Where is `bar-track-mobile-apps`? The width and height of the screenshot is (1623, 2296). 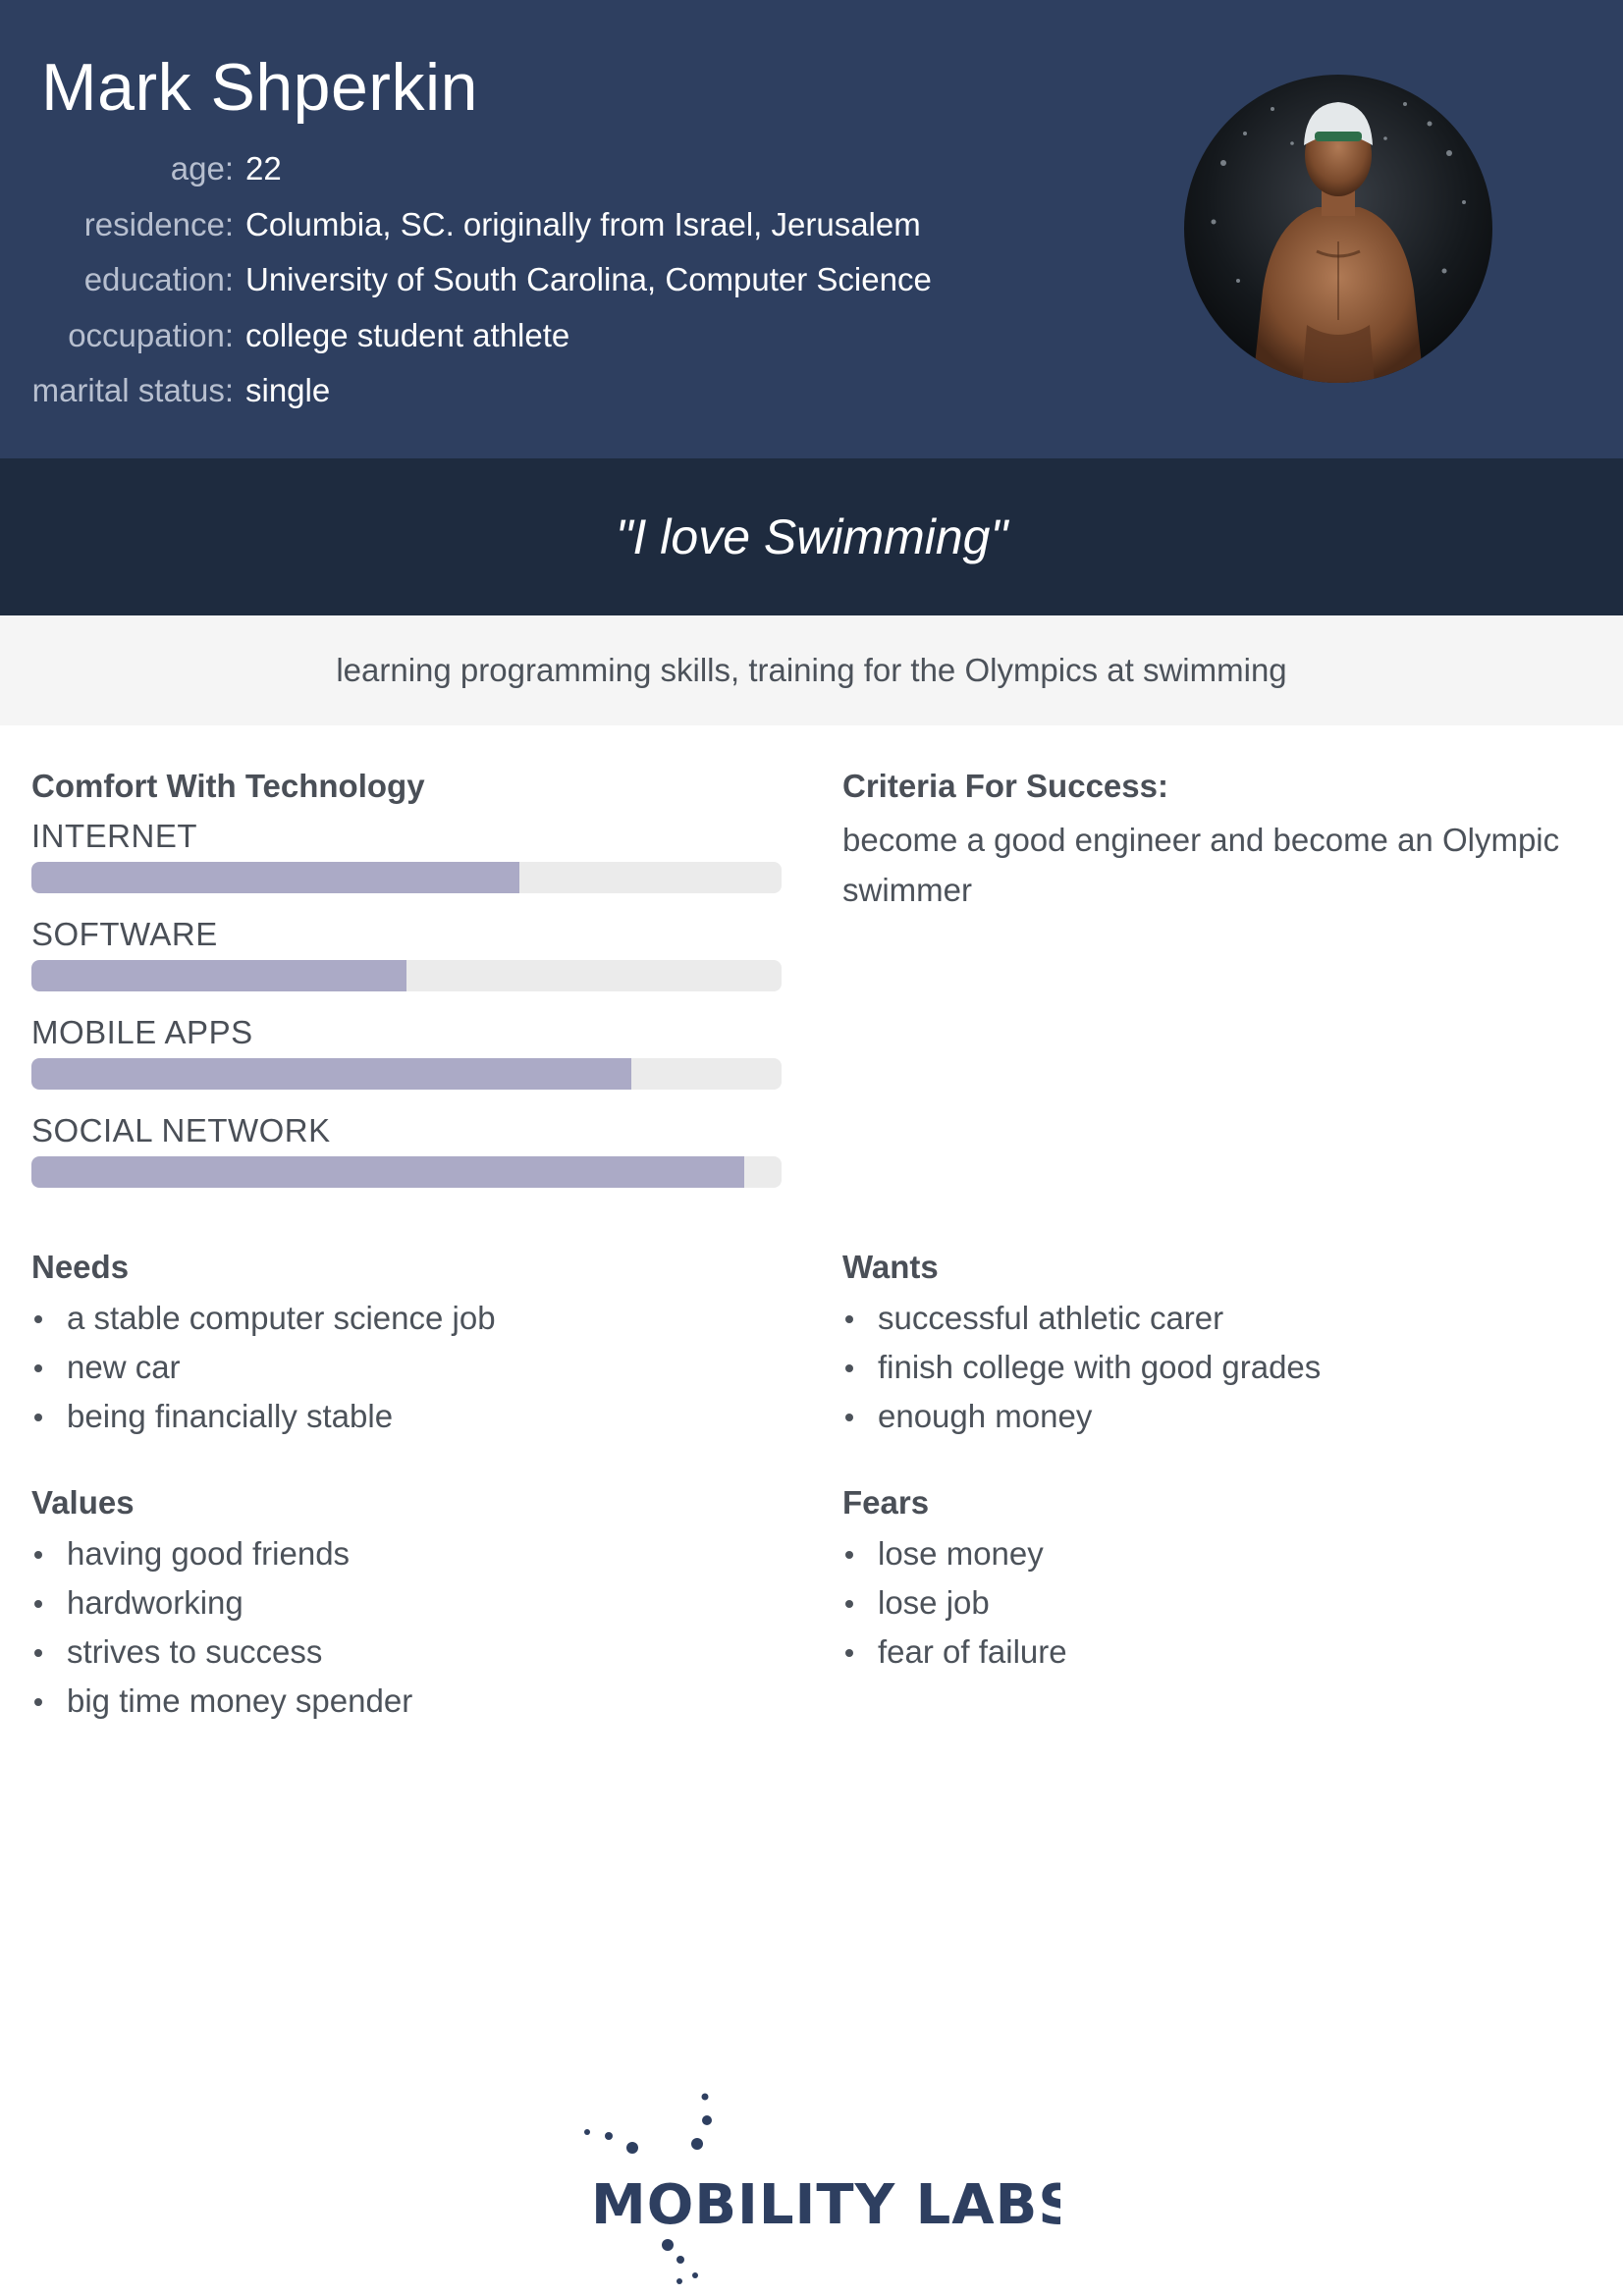 bar-track-mobile-apps is located at coordinates (407, 1074).